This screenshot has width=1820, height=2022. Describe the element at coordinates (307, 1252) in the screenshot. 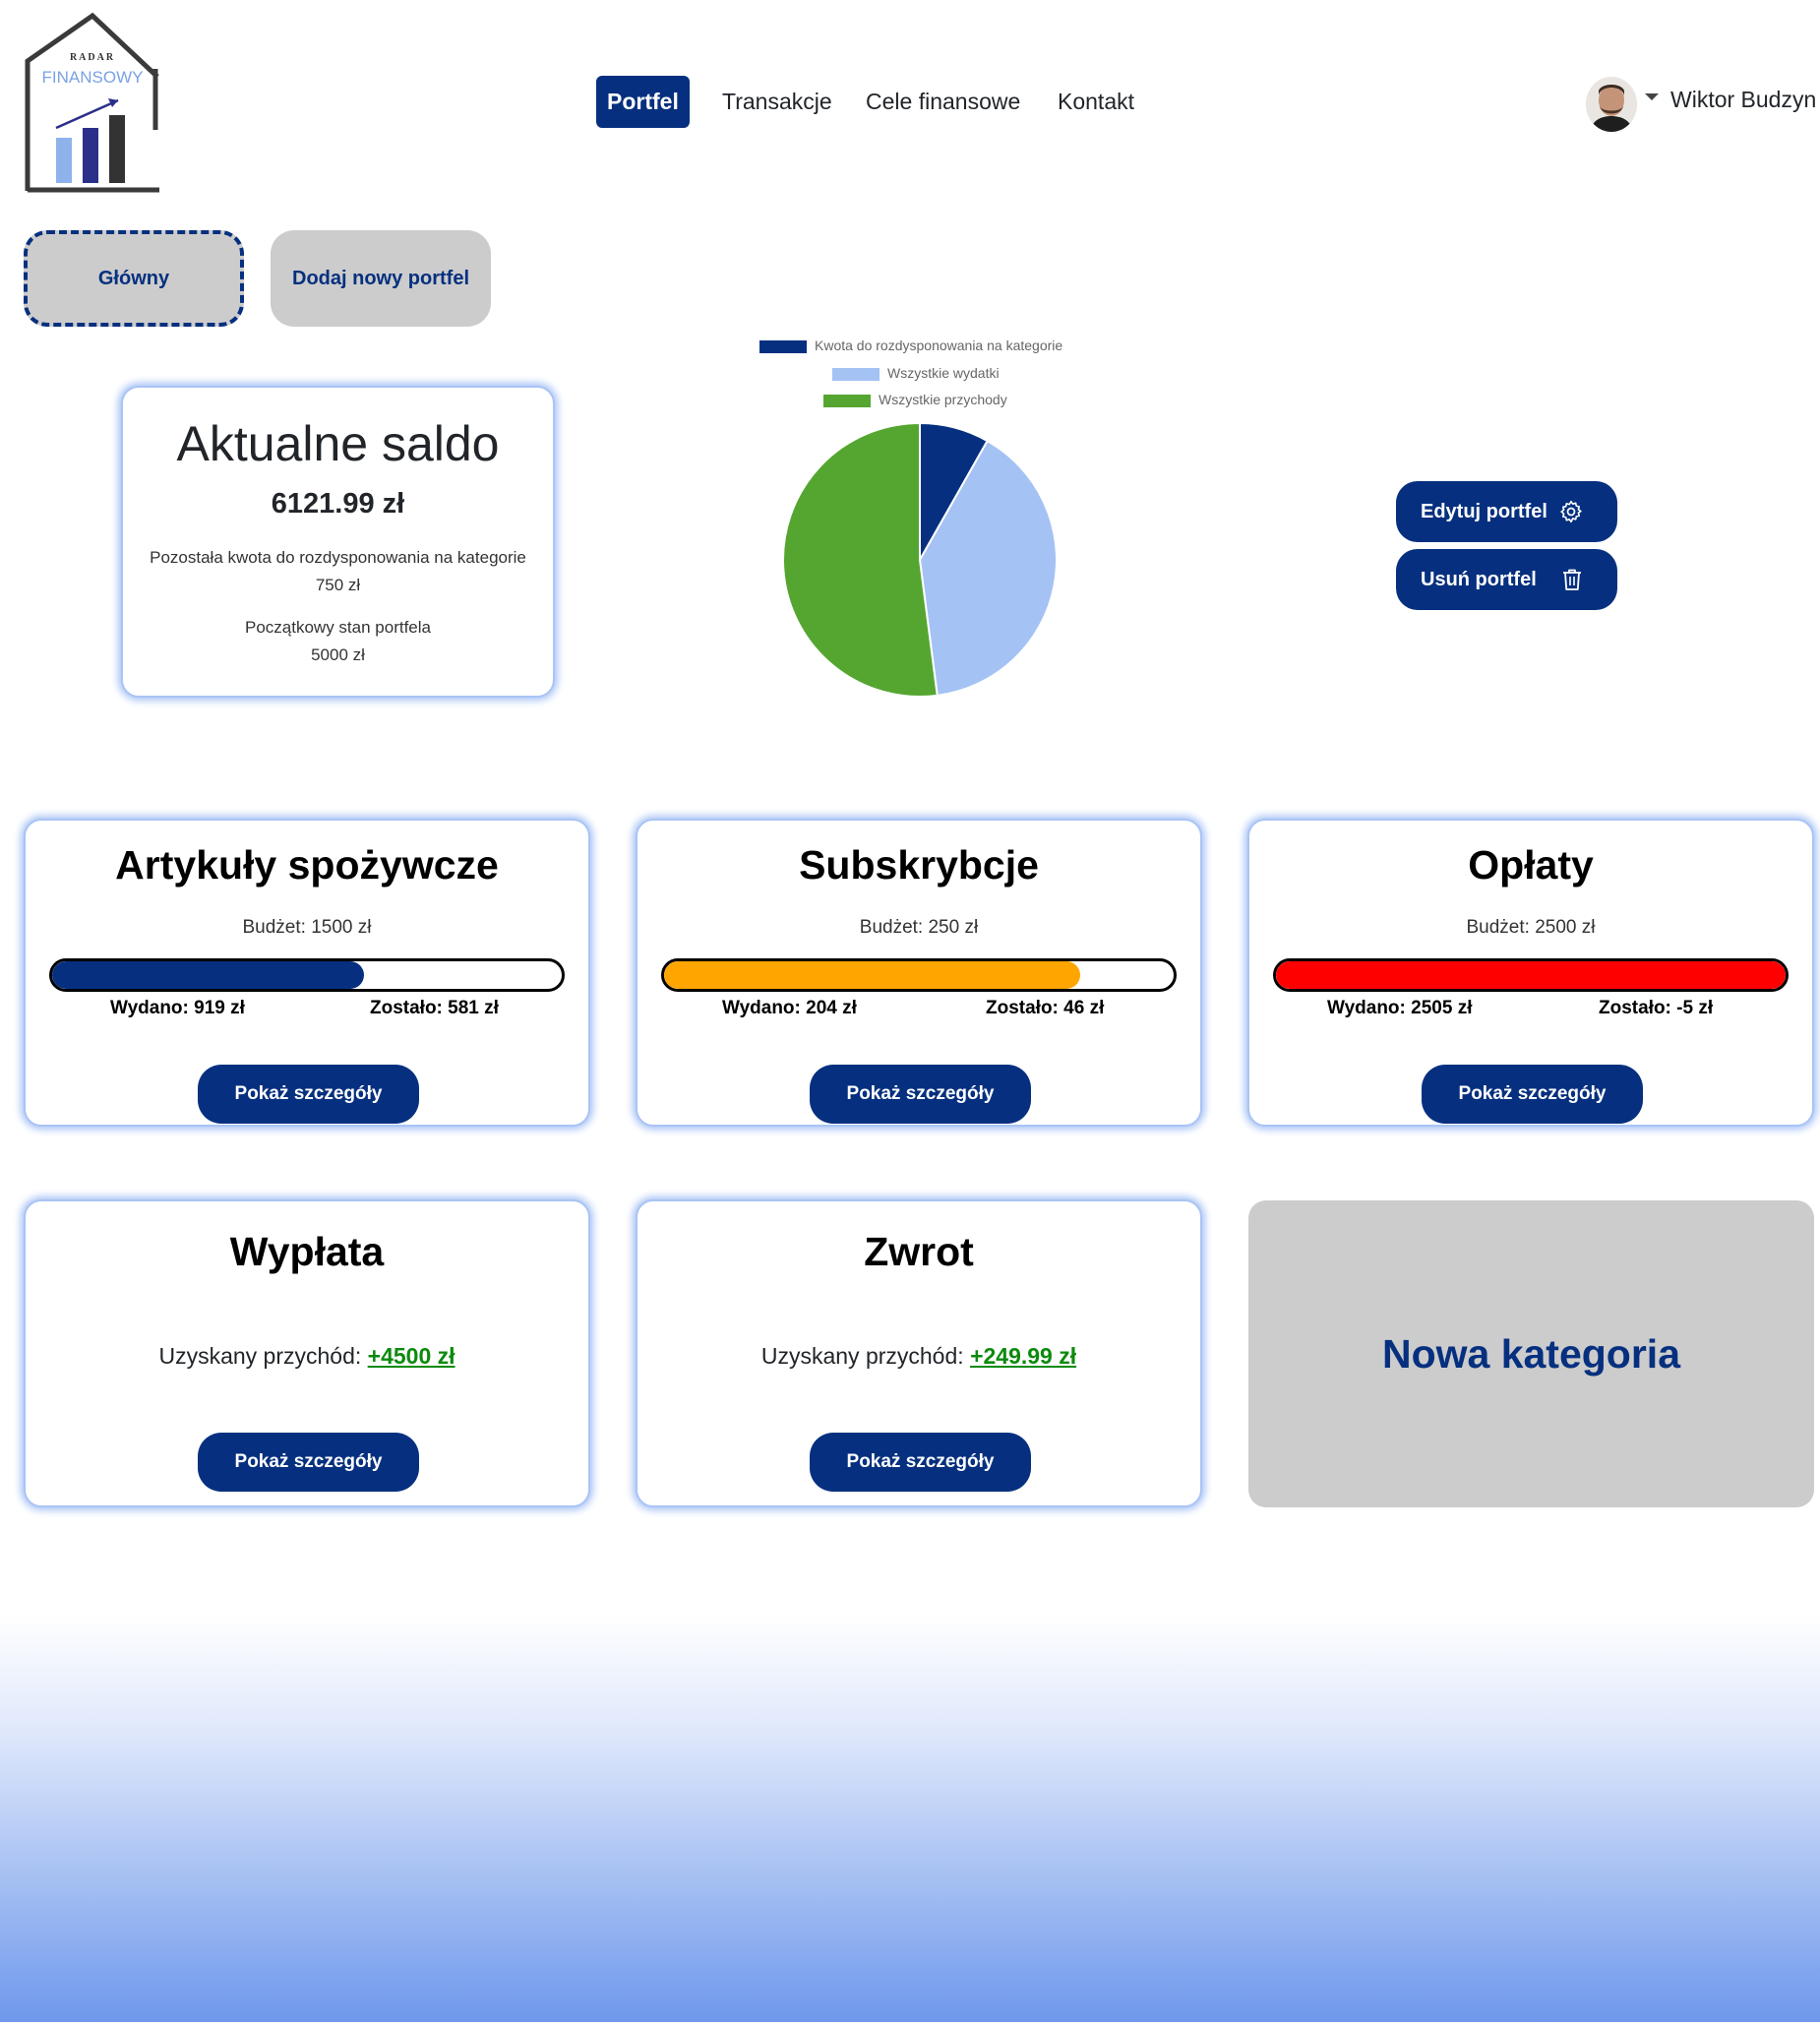

I see `income-title: Wypłata` at that location.